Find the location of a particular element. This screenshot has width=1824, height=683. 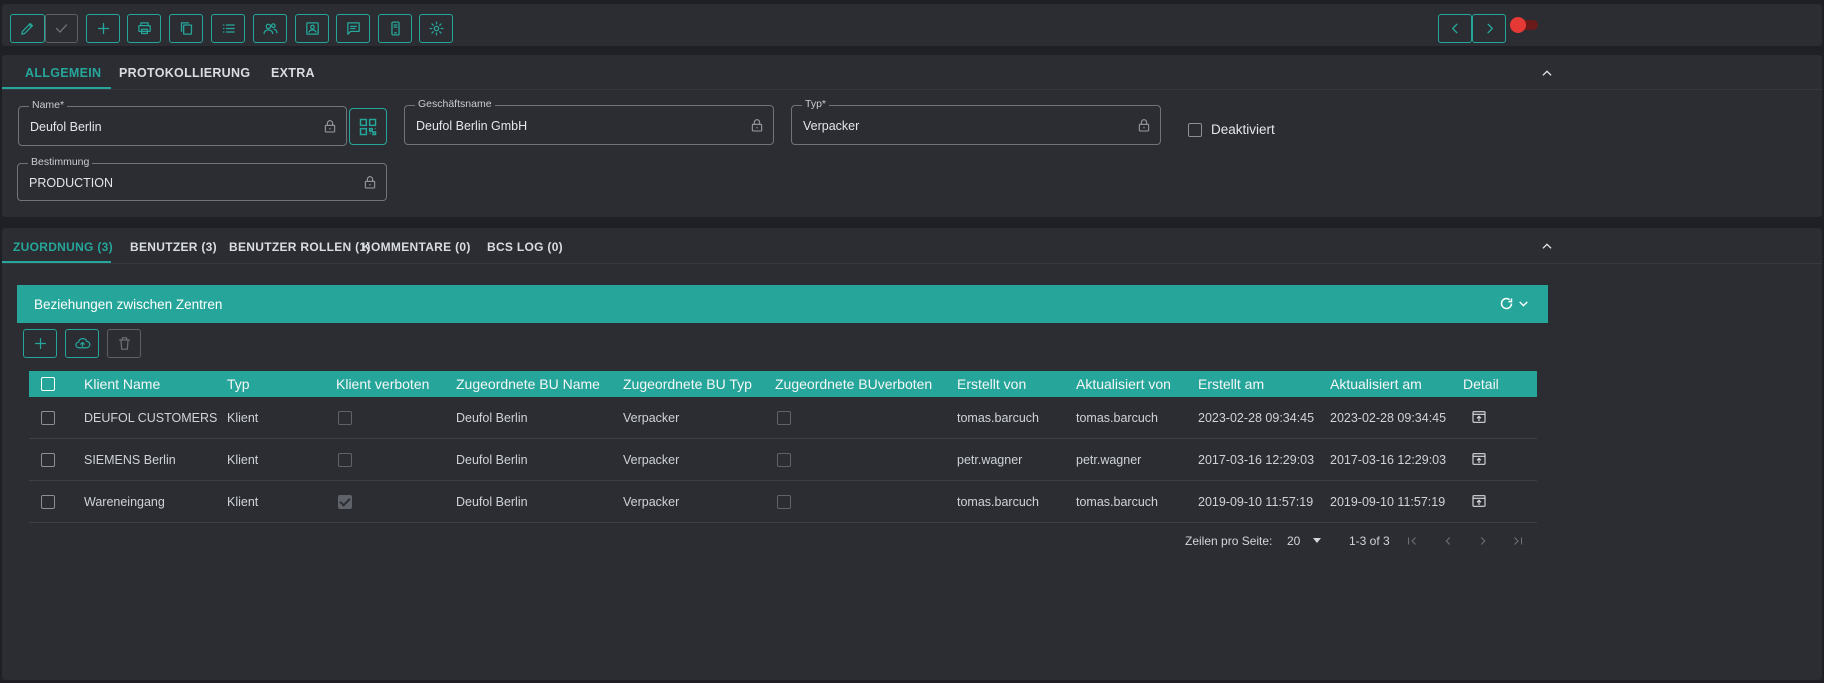

col-klient-verboten: Klient verboten is located at coordinates (382, 384).